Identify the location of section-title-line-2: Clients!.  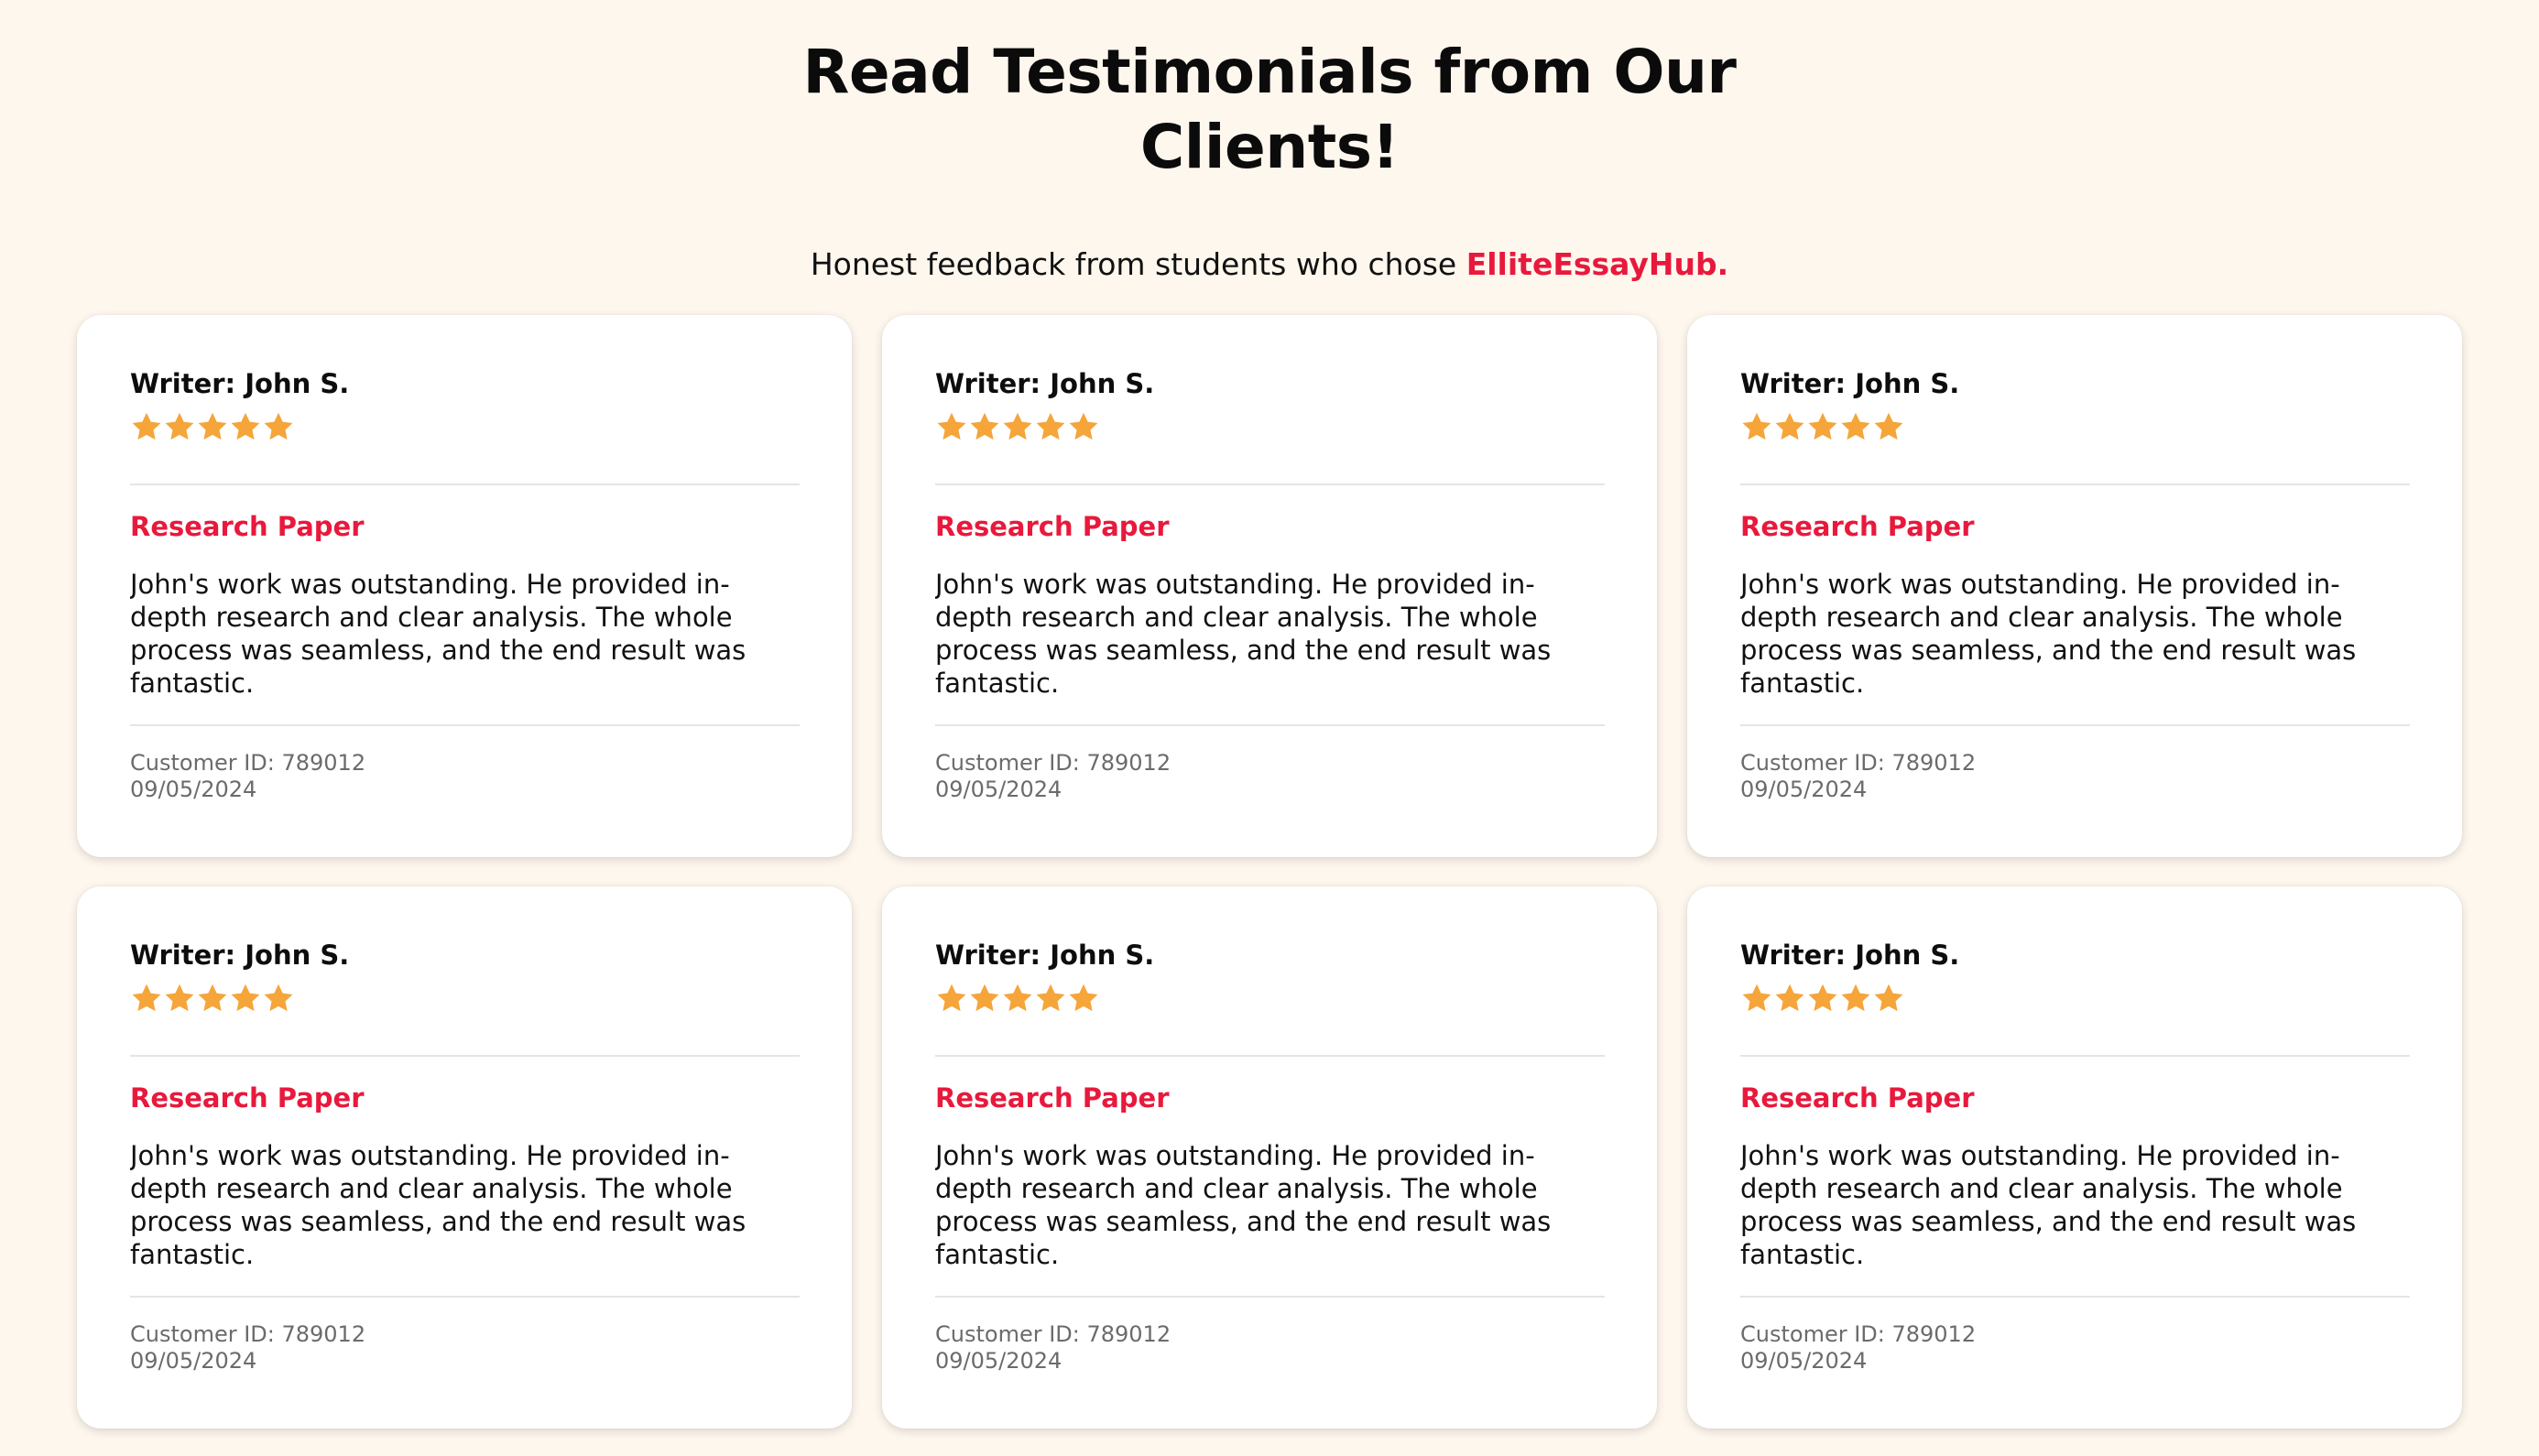
(1269, 147).